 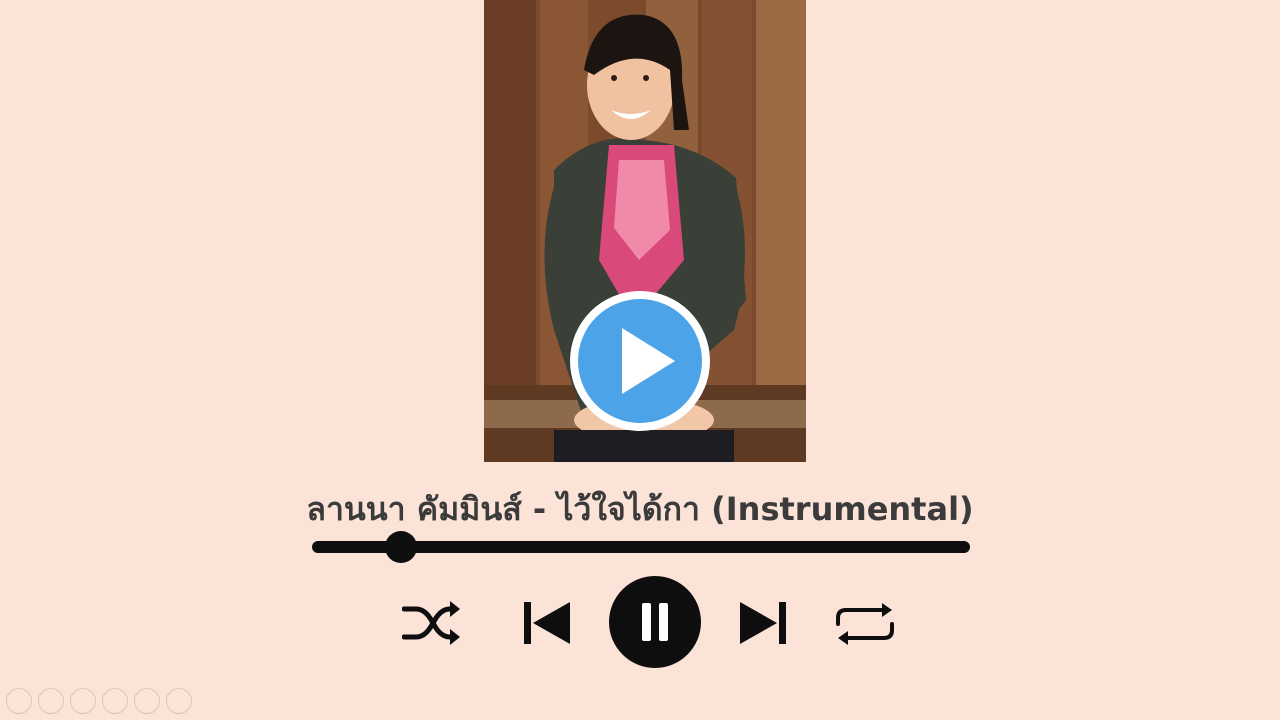 I want to click on pause-icon, so click(x=655, y=622).